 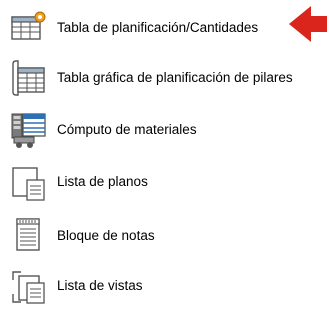 What do you see at coordinates (164, 236) in the screenshot?
I see `menu-item-note-block: Bloque de notas` at bounding box center [164, 236].